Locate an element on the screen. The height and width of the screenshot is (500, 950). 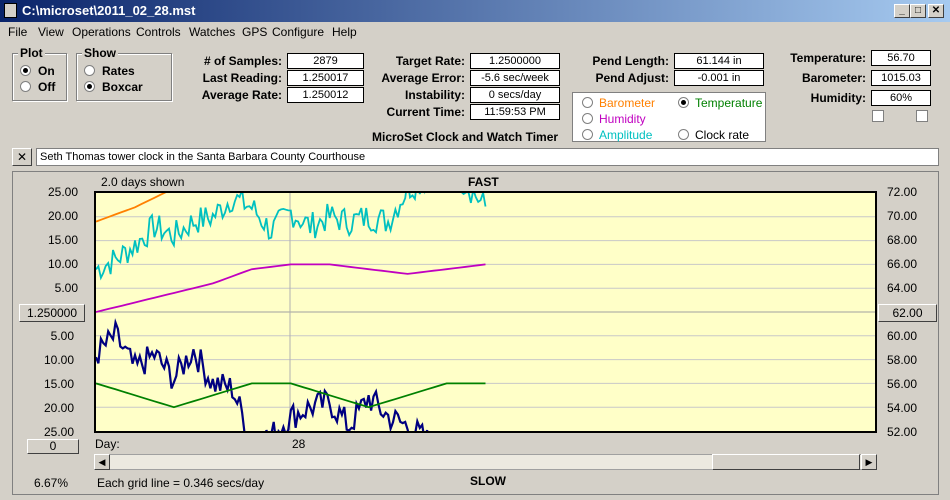
show-group-label: Show is located at coordinates (100, 53).